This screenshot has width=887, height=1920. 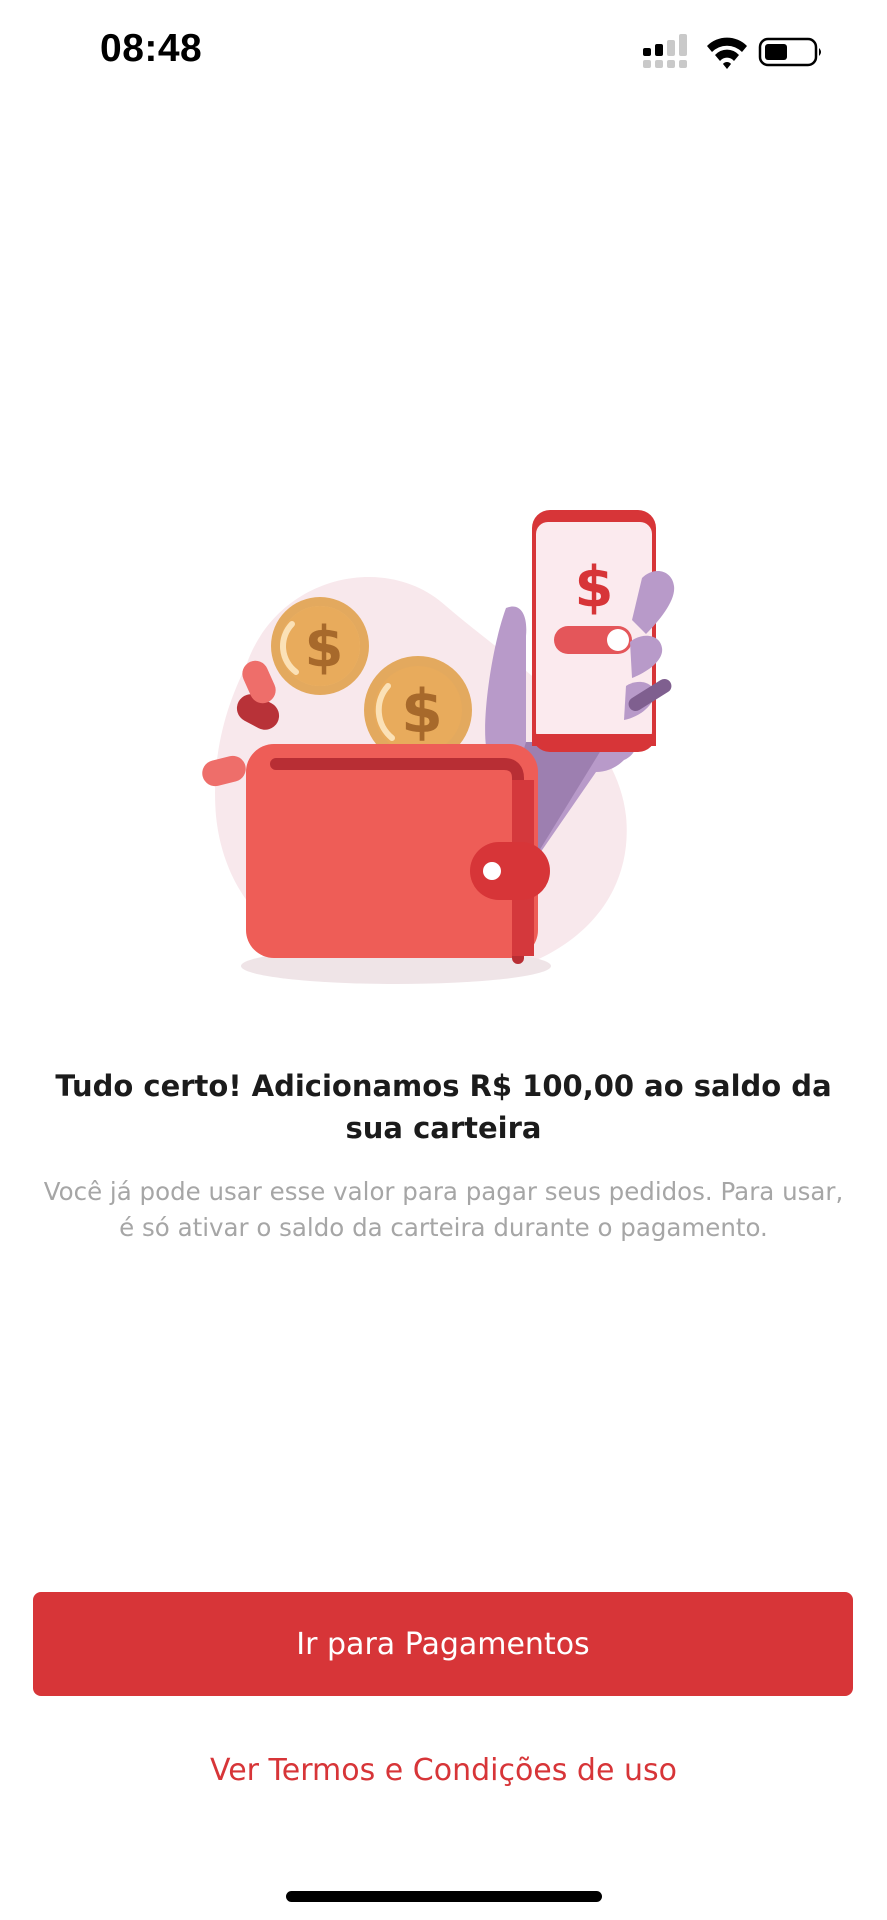 I want to click on status-icons, so click(x=732, y=51).